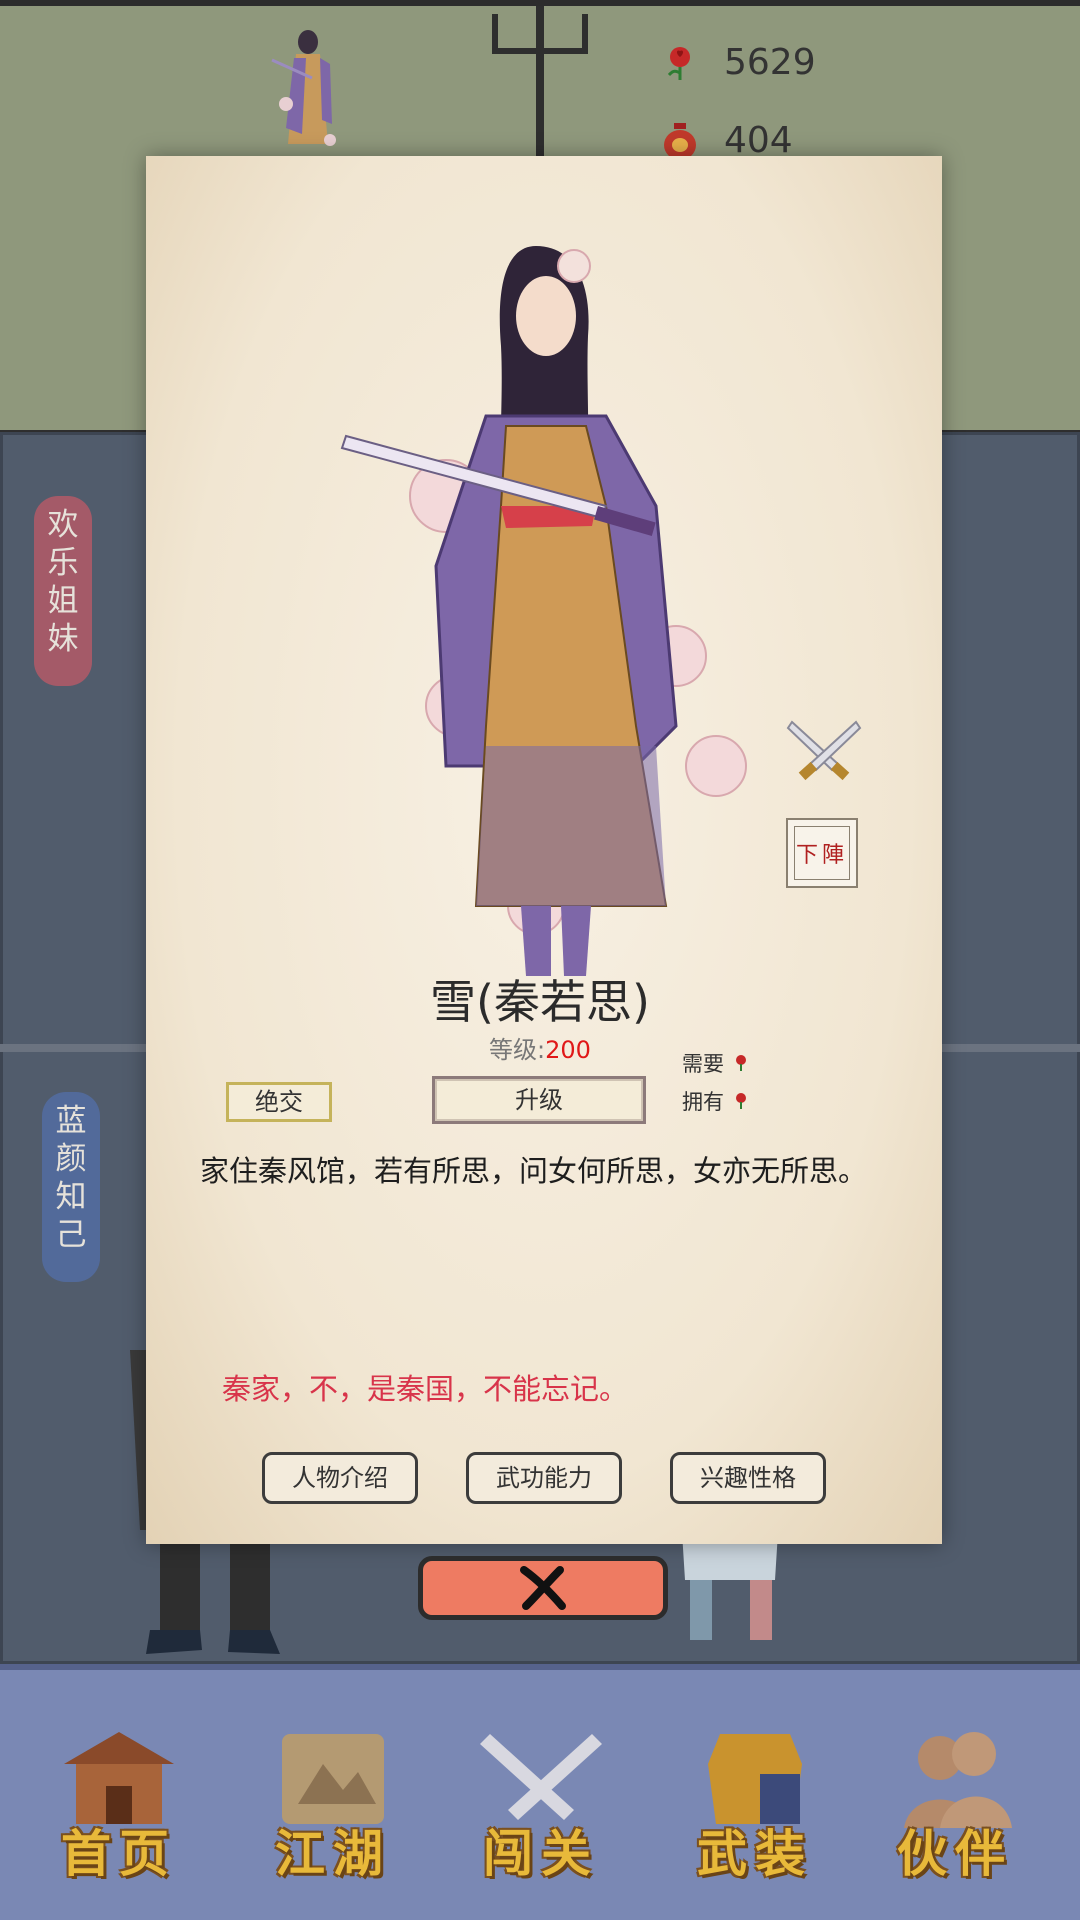 This screenshot has height=1920, width=1080. I want to click on tab-martial-abilities: 武功能力, so click(544, 1478).